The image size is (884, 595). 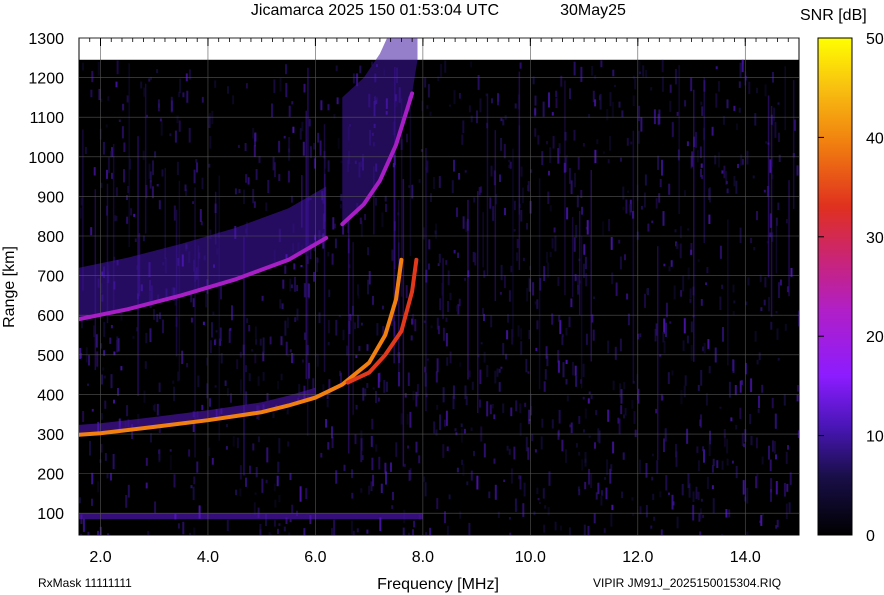 What do you see at coordinates (50, 316) in the screenshot?
I see `y-tick-label: 600` at bounding box center [50, 316].